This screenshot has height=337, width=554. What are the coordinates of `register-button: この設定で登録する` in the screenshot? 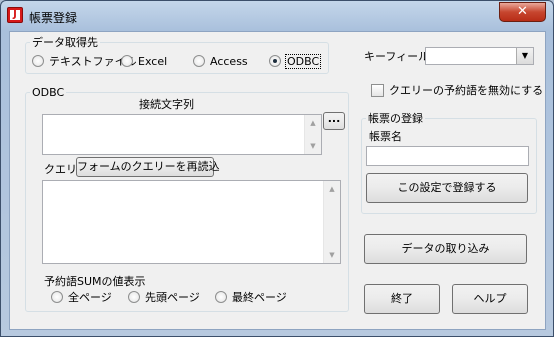 It's located at (447, 188).